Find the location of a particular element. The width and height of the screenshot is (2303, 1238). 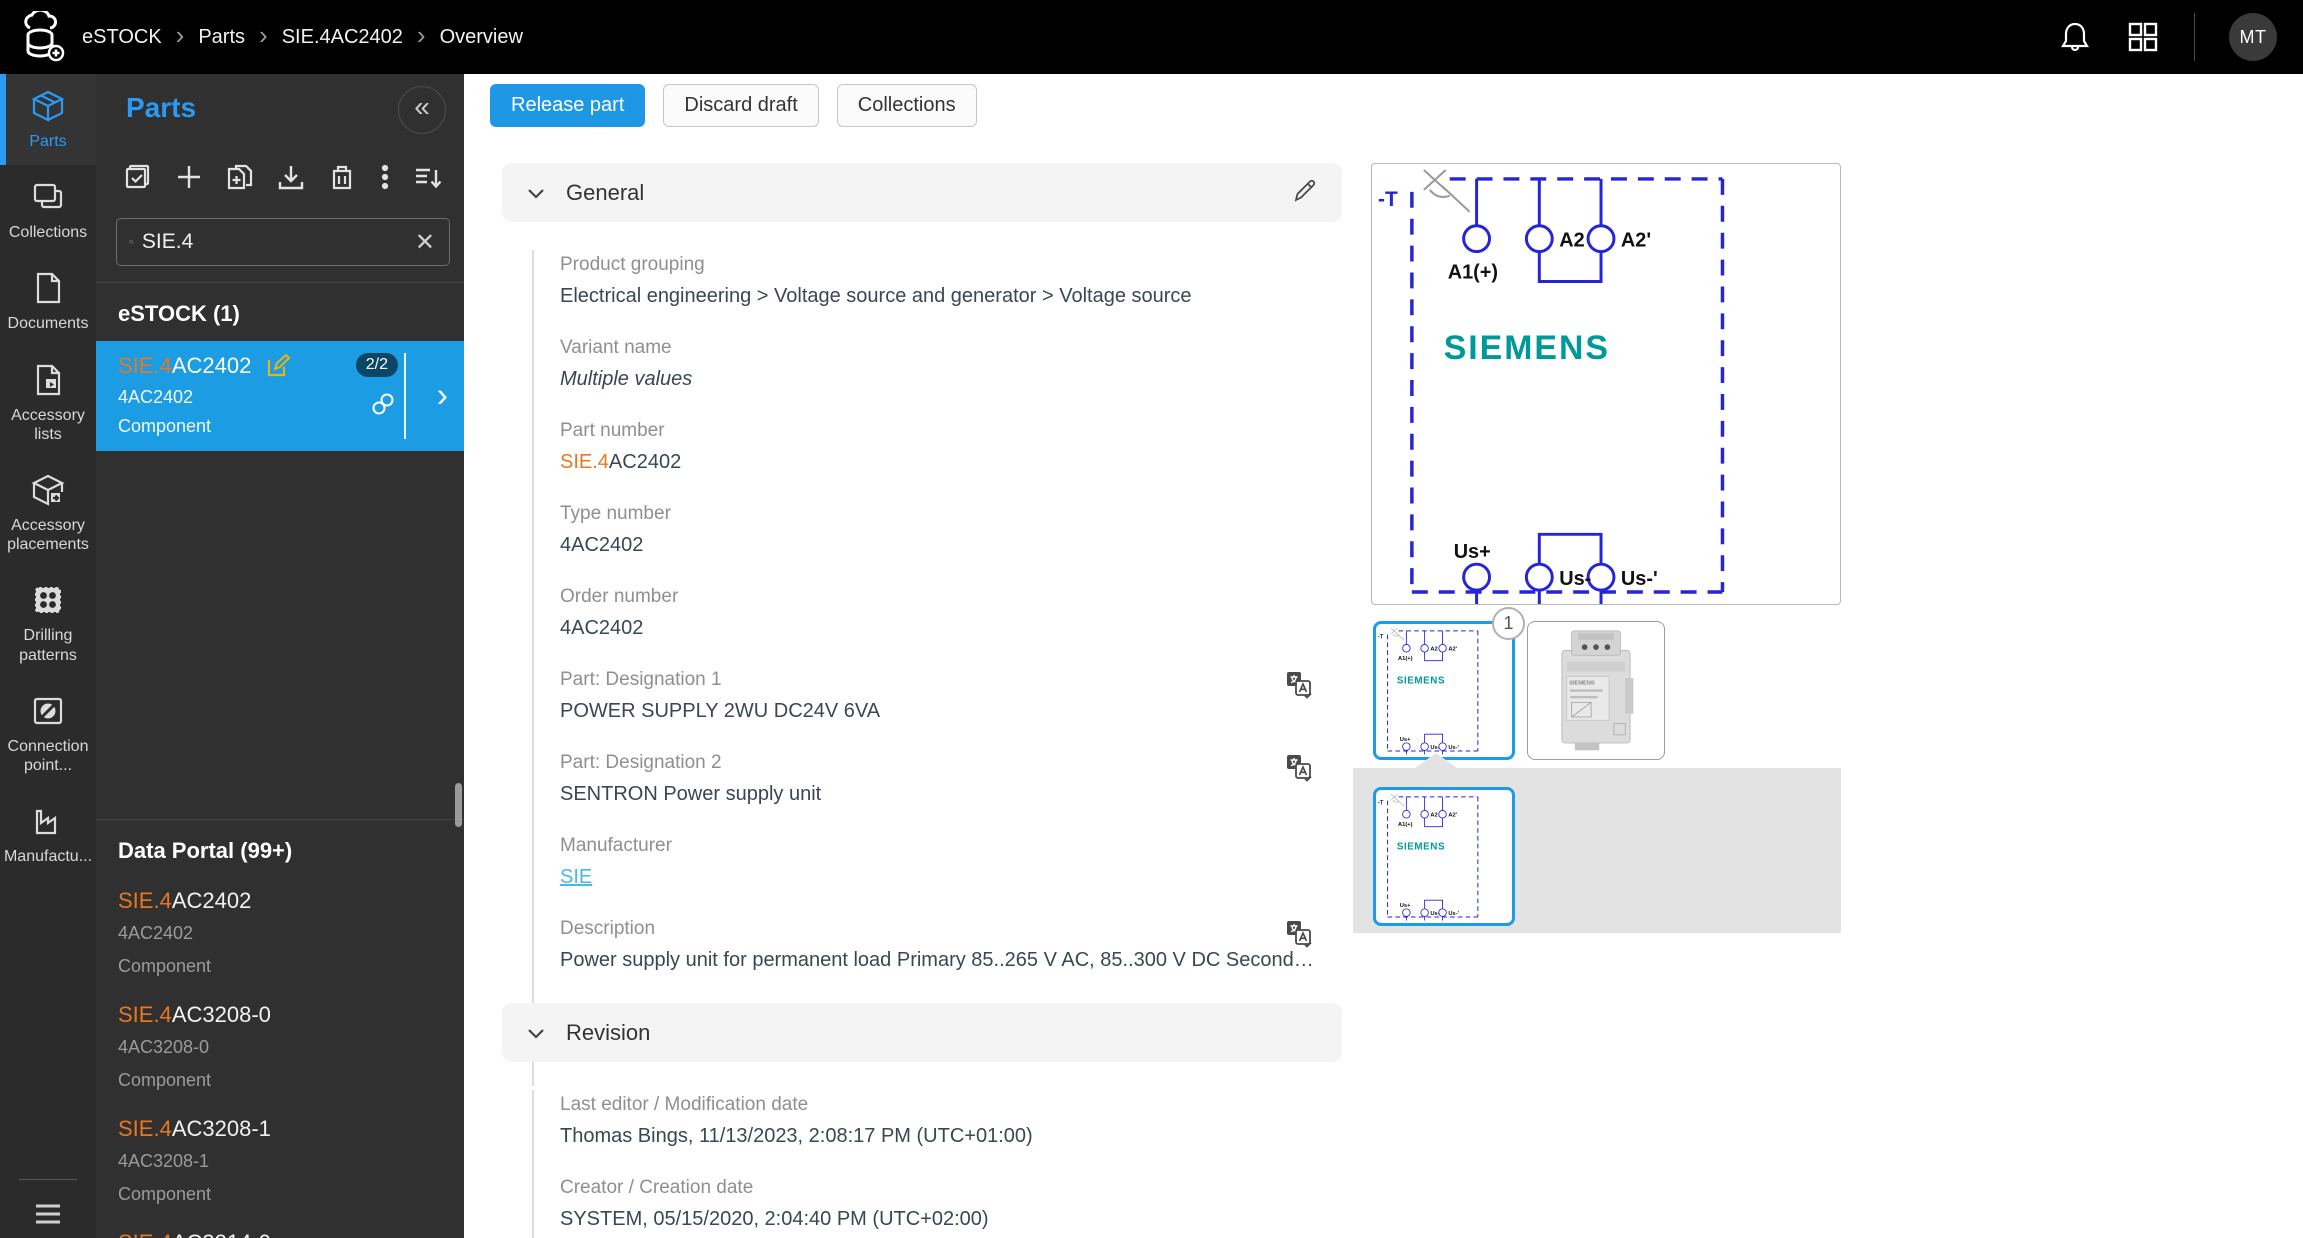

field-variant-name: Variant name Multiple values is located at coordinates (937, 364).